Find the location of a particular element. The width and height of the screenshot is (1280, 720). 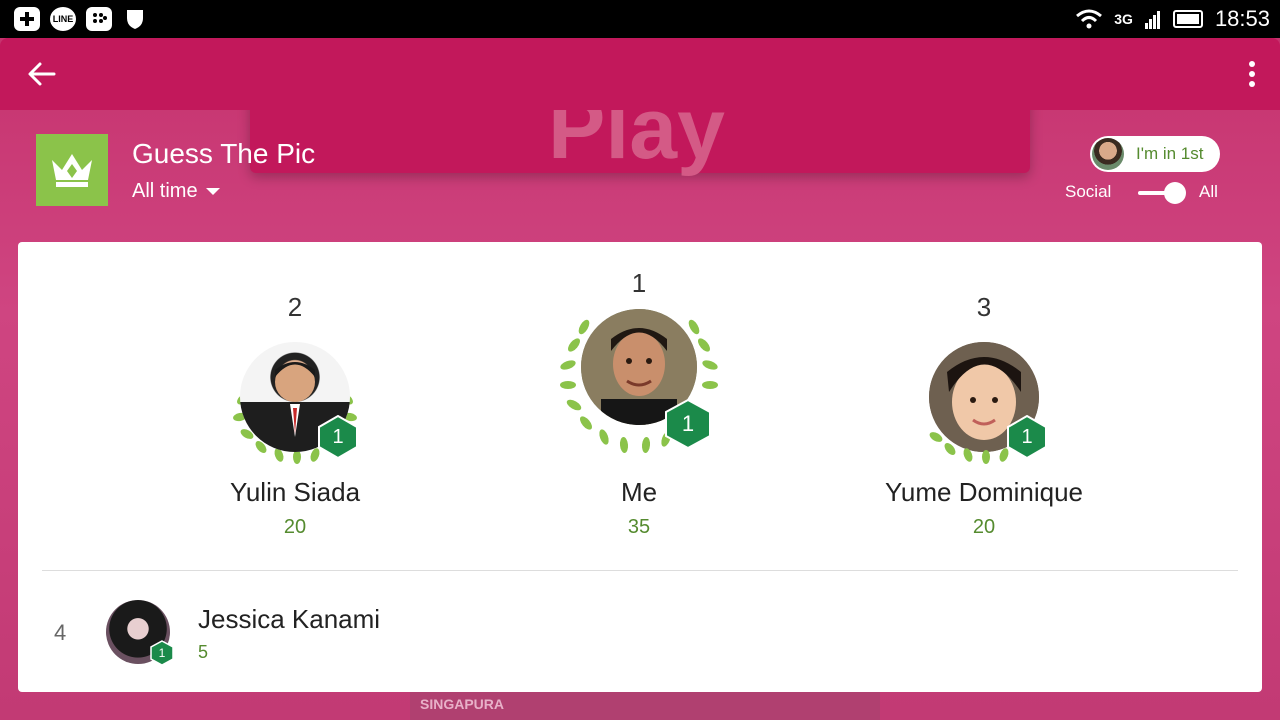

line-icon: LINE is located at coordinates (63, 19).